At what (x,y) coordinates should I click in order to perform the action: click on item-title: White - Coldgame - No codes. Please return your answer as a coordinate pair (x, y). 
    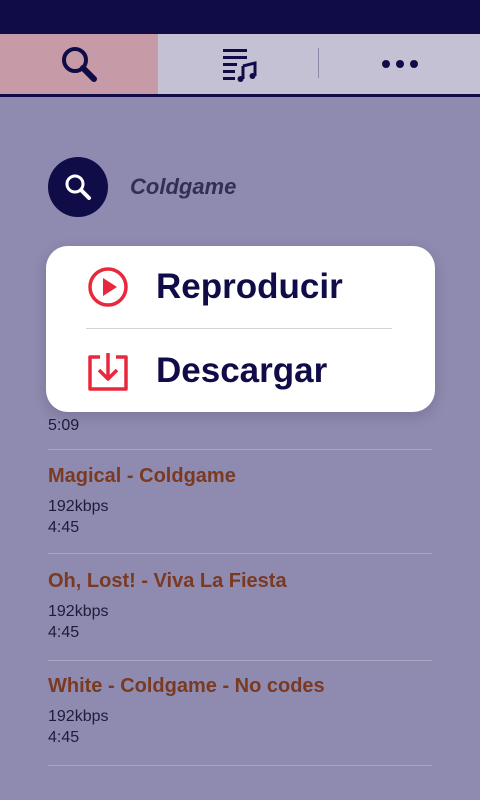
    Looking at the image, I should click on (186, 686).